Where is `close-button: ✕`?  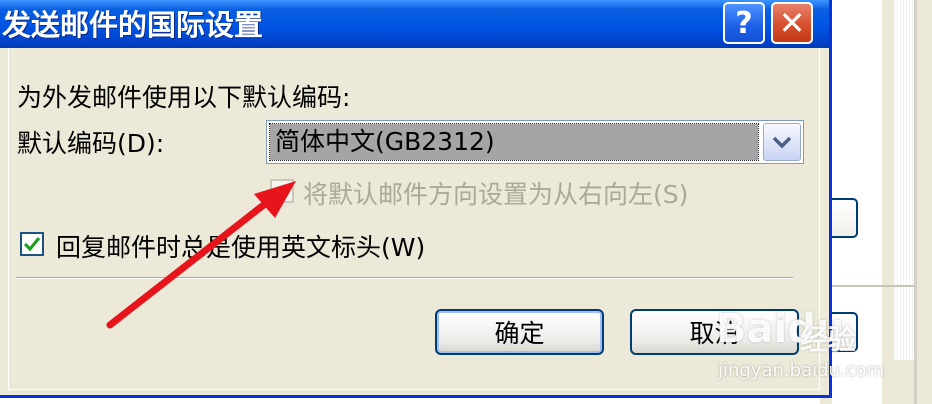 close-button: ✕ is located at coordinates (792, 23).